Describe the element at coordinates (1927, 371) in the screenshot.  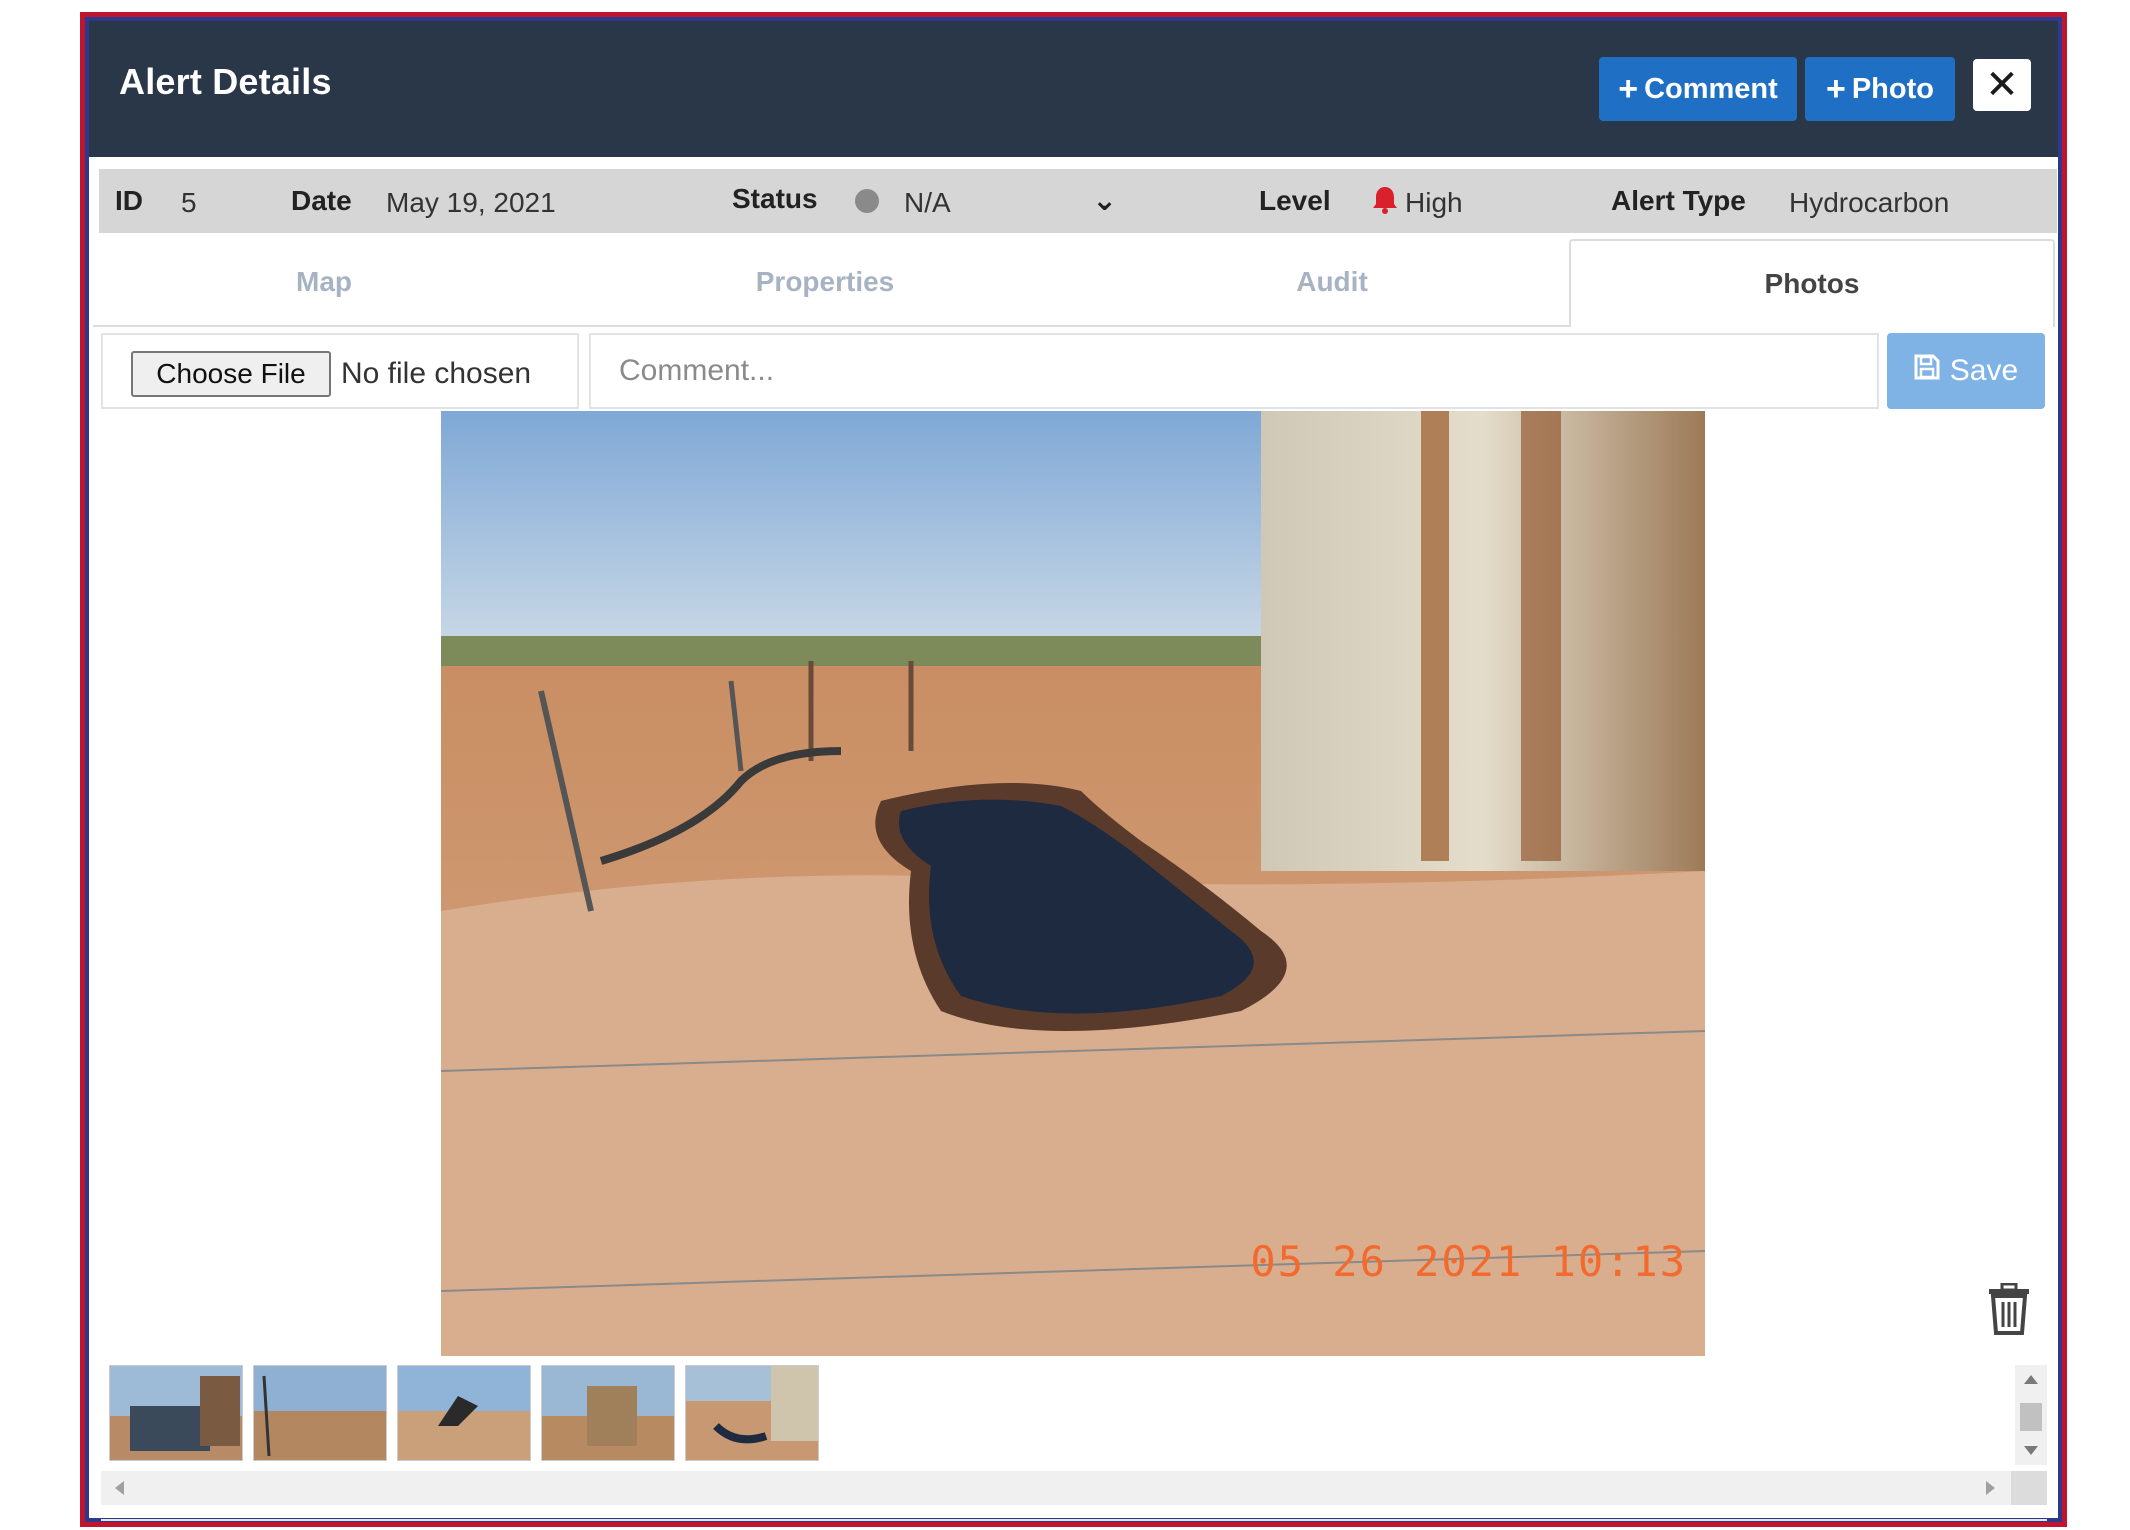
I see `floppy-disk-icon` at that location.